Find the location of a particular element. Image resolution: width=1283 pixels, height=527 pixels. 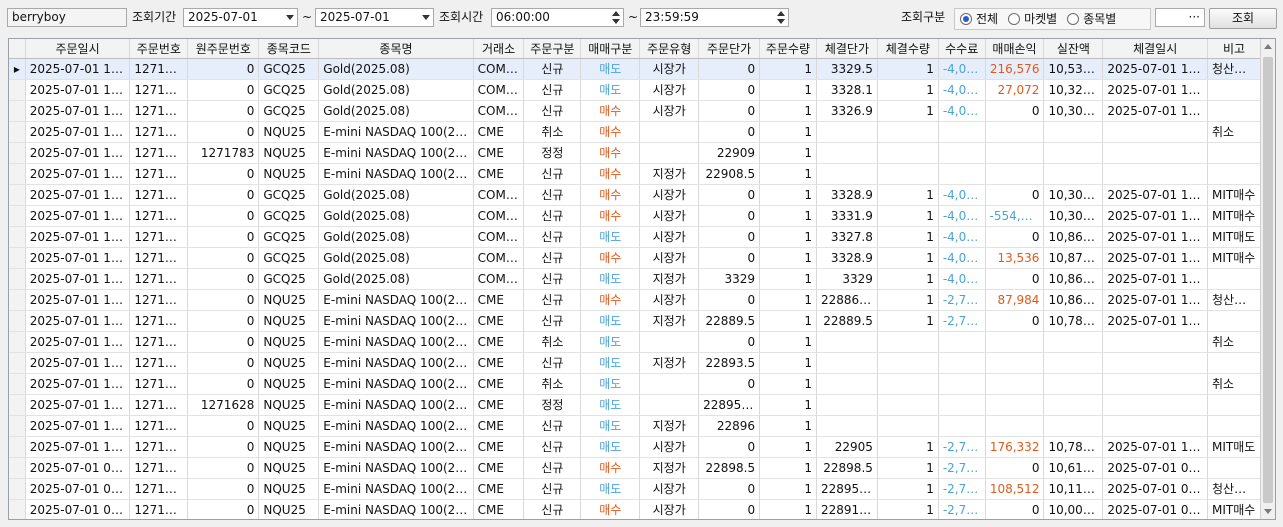

row-indicator: ▸ is located at coordinates (17, 69).